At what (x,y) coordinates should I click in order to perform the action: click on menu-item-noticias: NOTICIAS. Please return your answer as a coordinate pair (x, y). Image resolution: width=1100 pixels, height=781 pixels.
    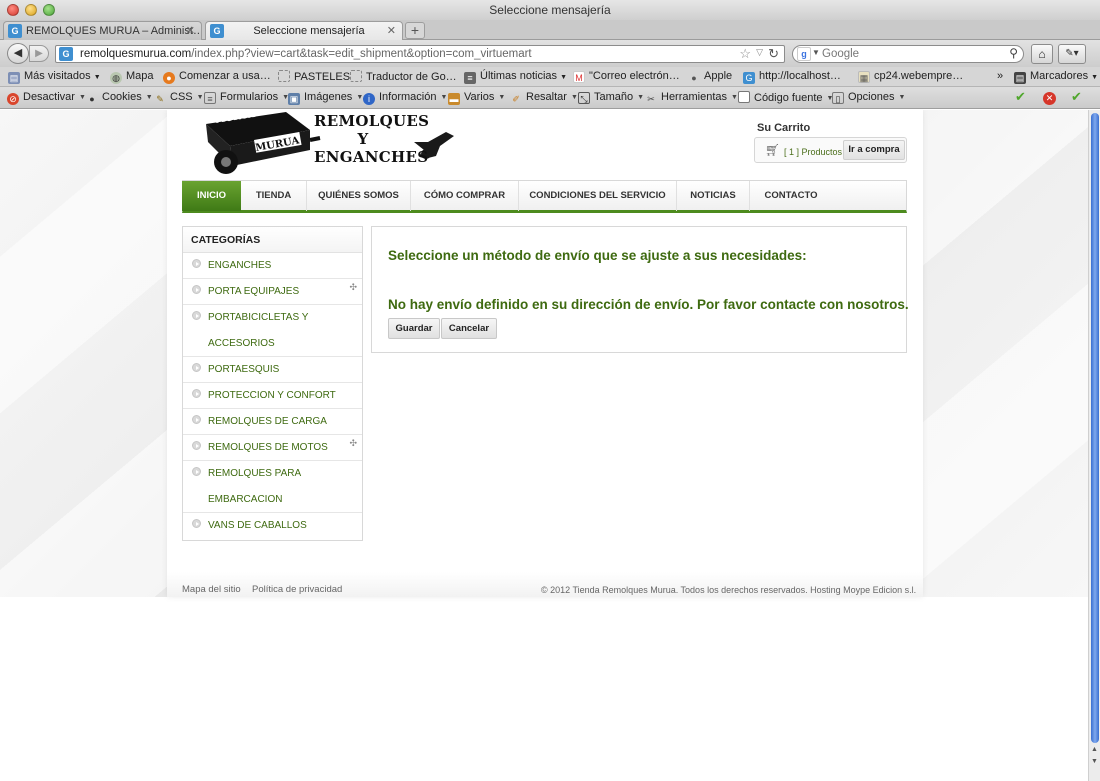
    Looking at the image, I should click on (713, 196).